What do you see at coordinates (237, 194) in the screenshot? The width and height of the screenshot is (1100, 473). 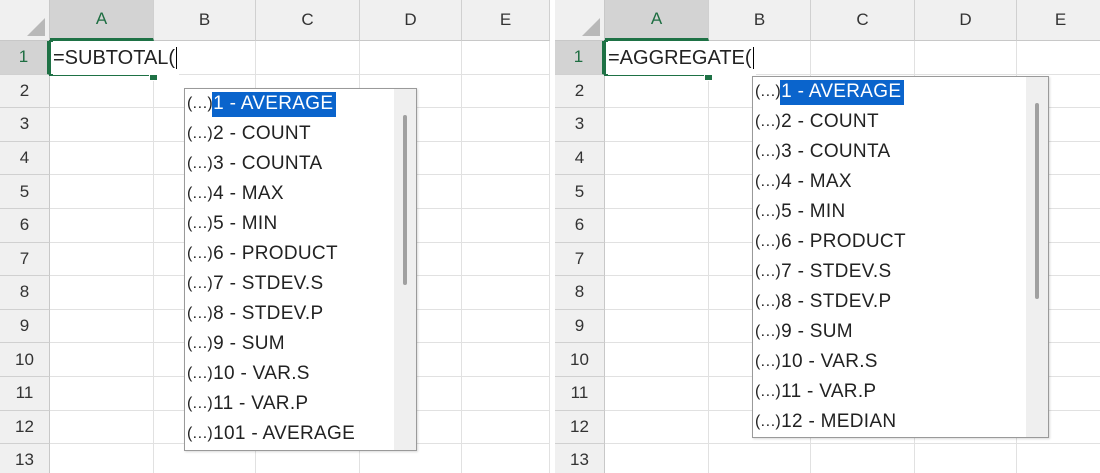 I see `dropdown-item: (…) 4 - MAX` at bounding box center [237, 194].